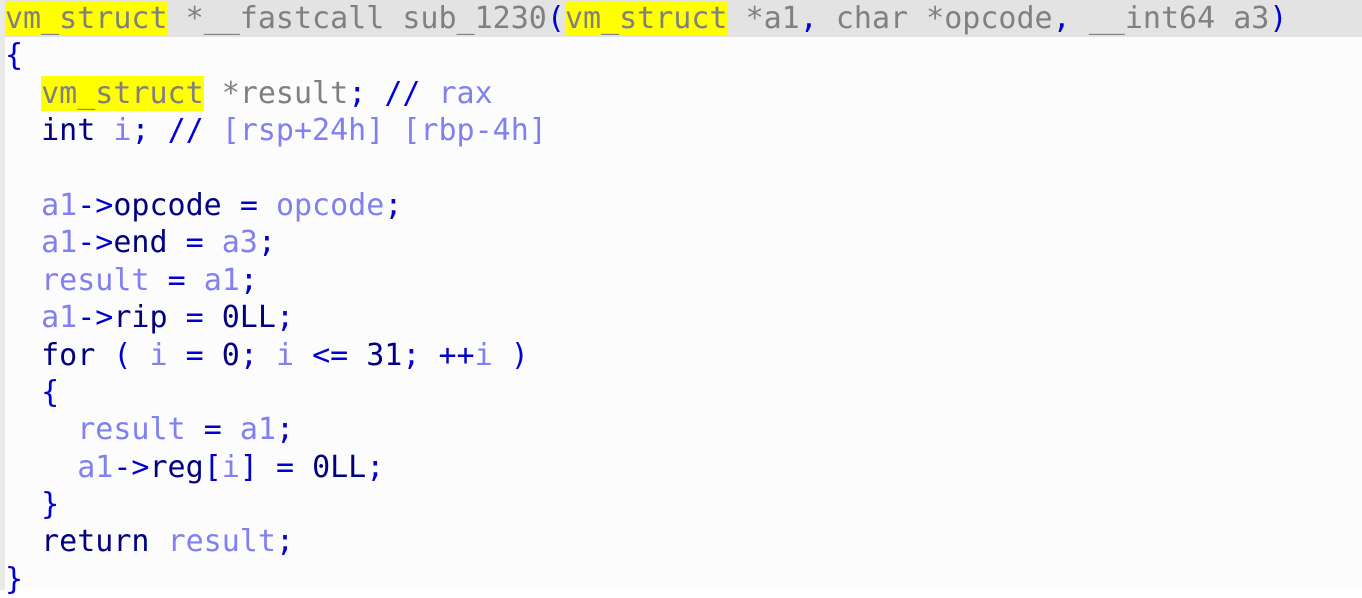 This screenshot has width=1362, height=598. Describe the element at coordinates (681, 130) in the screenshot. I see `code-line: int i; // [rsp+24h] [rbp-4h]` at that location.